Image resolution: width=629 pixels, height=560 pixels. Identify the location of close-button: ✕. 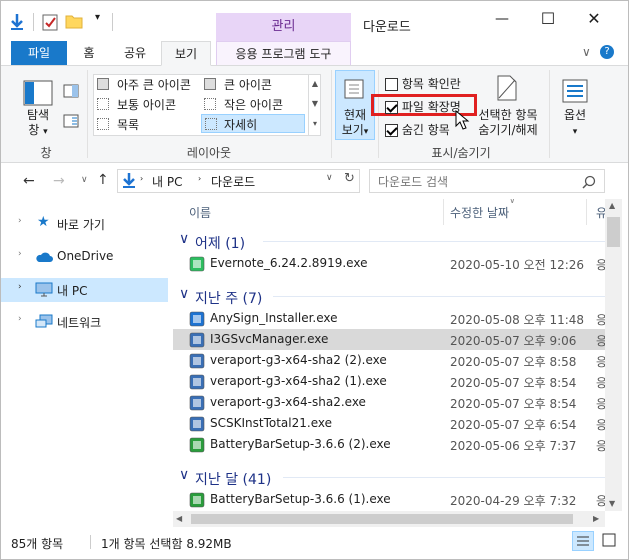
(594, 21).